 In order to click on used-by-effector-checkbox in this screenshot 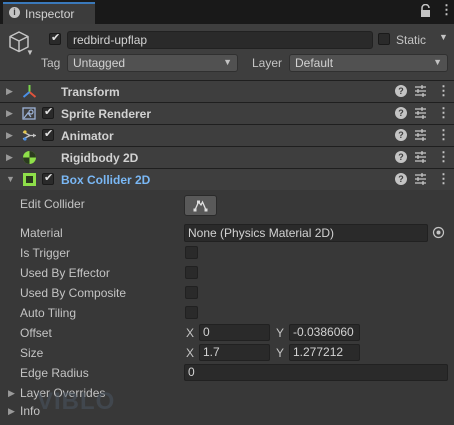, I will do `click(191, 272)`.